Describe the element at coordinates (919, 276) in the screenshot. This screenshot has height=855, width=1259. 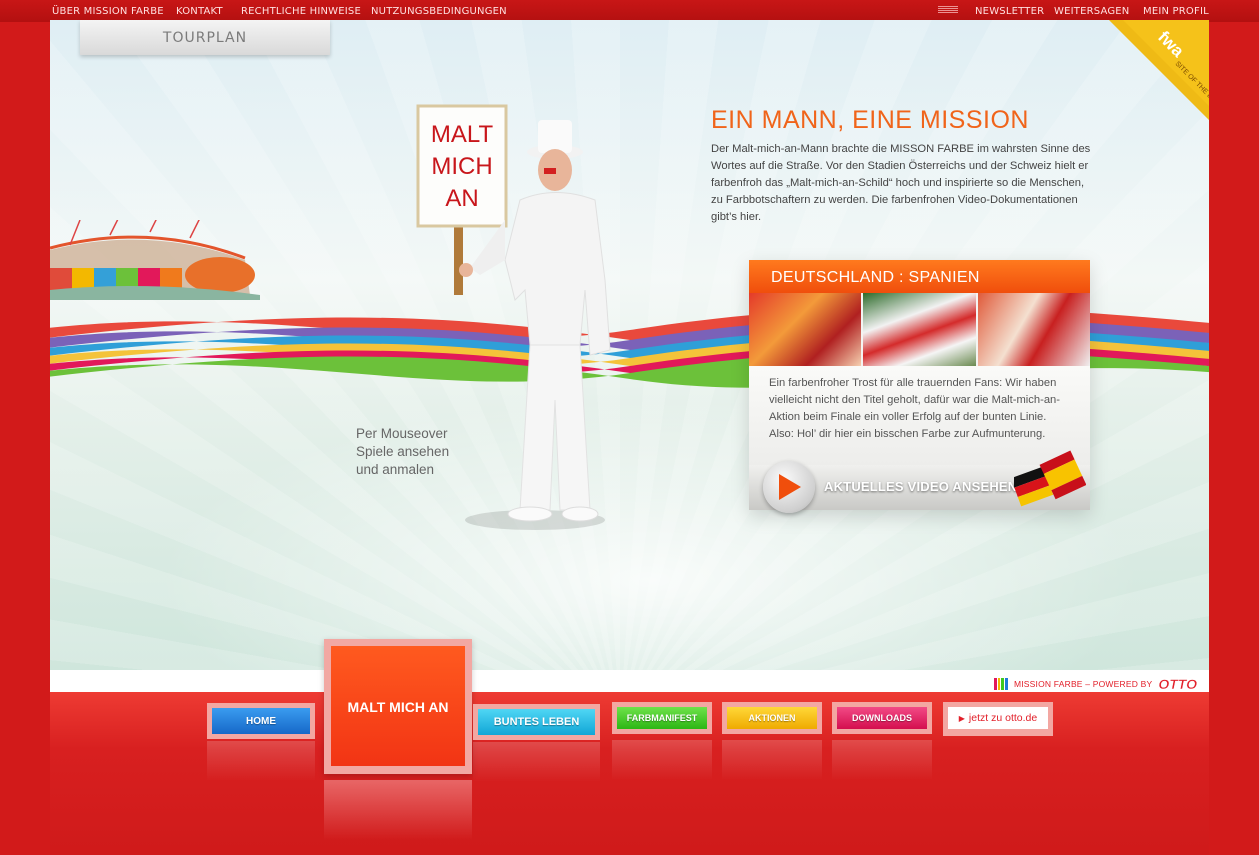
I see `video-title: DEUTSCHLAND : SPANIEN` at that location.